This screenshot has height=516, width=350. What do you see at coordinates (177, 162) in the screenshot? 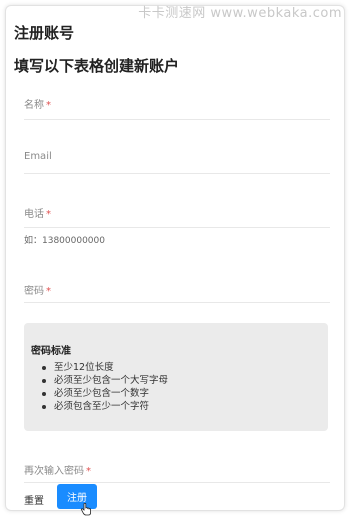
I see `email-input` at bounding box center [177, 162].